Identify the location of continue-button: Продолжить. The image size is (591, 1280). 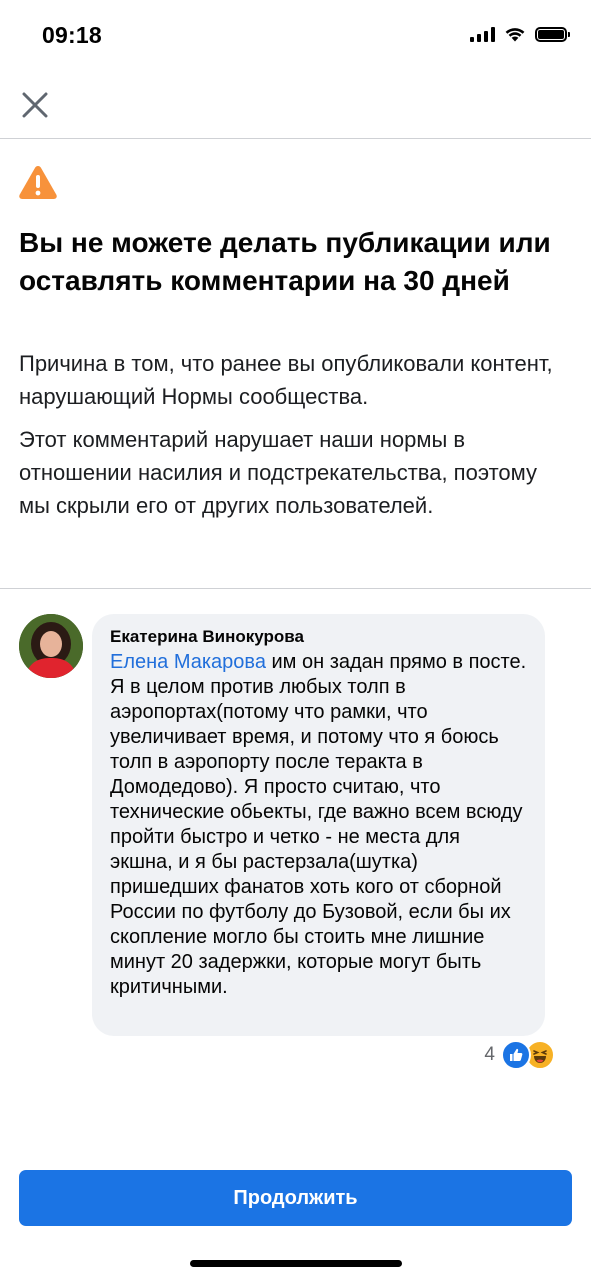
(295, 1198).